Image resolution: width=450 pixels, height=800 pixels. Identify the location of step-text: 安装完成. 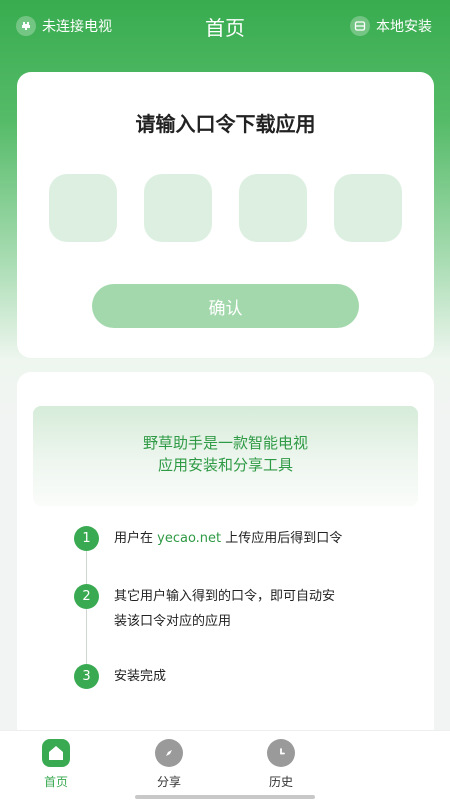
(140, 676).